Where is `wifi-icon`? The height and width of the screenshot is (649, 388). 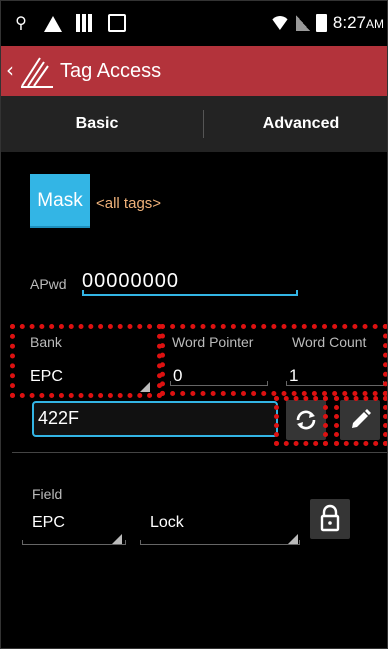
wifi-icon is located at coordinates (279, 23).